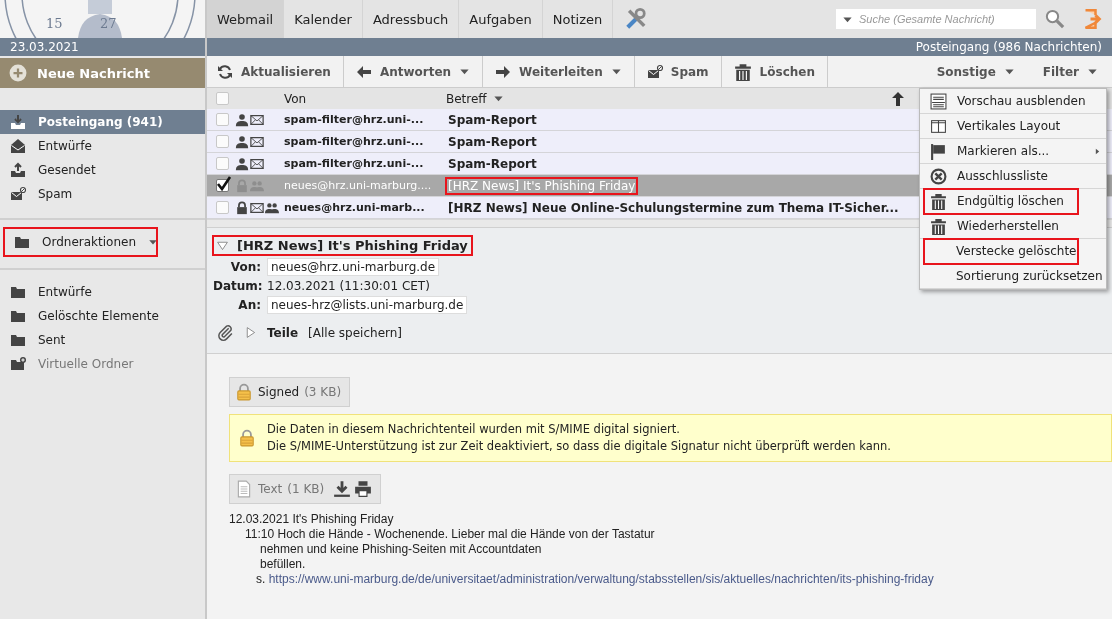  Describe the element at coordinates (225, 332) in the screenshot. I see `paperclip-icon` at that location.